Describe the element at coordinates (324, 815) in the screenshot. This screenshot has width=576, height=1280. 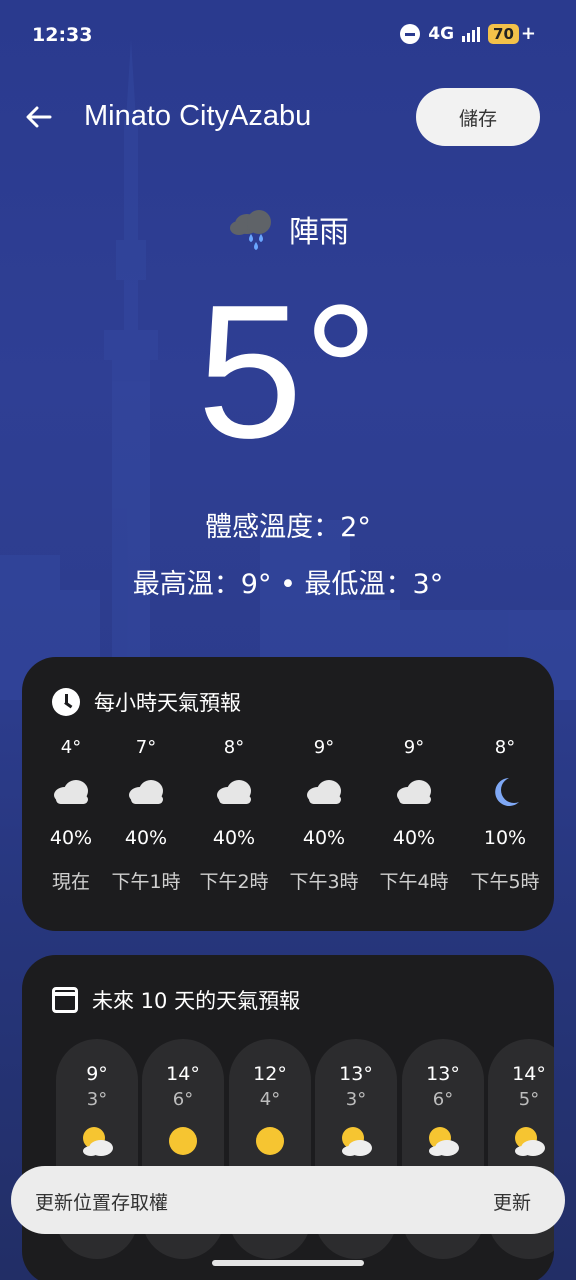
I see `hourly-item: 9° 40% 下午3時` at that location.